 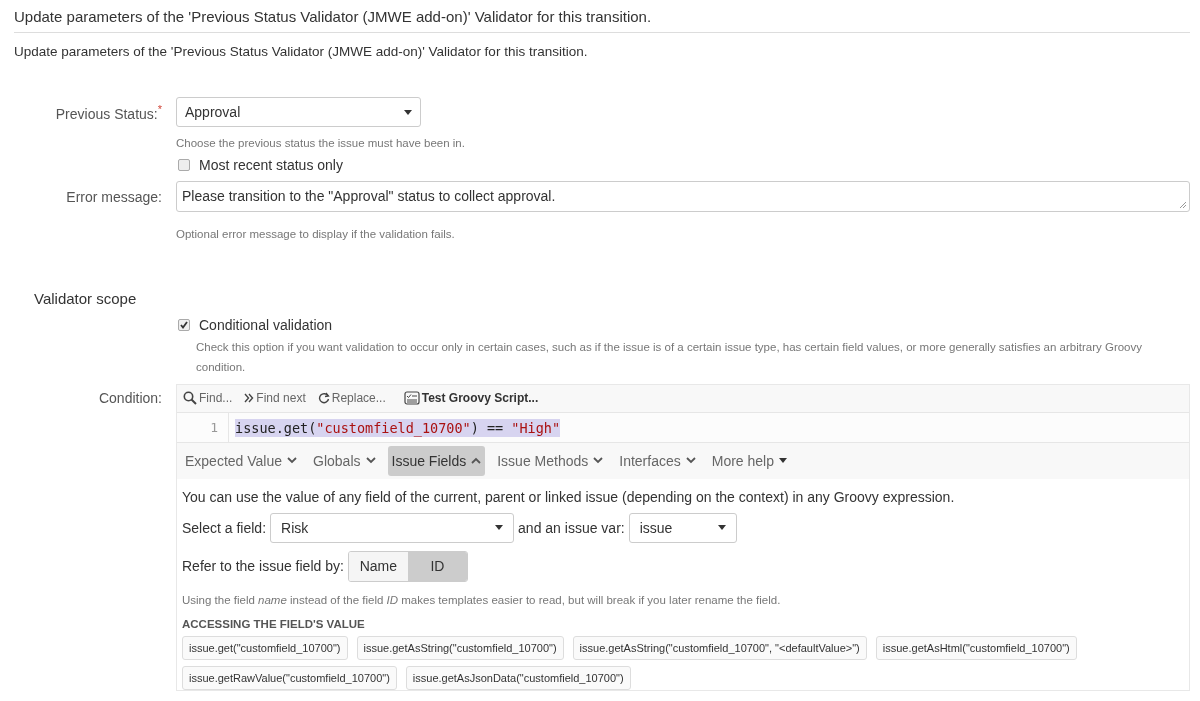 What do you see at coordinates (571, 527) in the screenshot?
I see `field-label: and an issue var:` at bounding box center [571, 527].